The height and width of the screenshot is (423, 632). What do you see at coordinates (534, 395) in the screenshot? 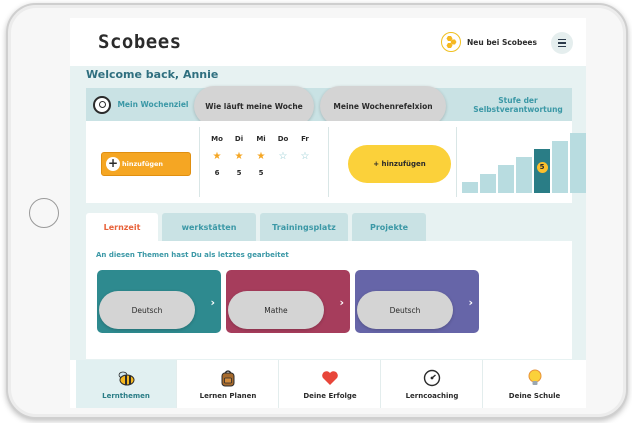
I see `nav-label: Deine Schule` at bounding box center [534, 395].